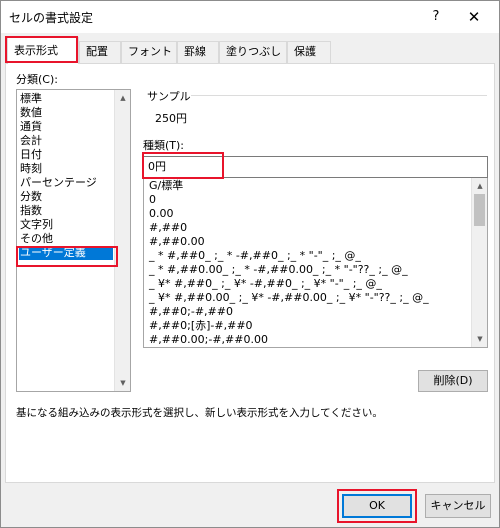 The image size is (500, 528). I want to click on tab-bar: 表示形式 配置 フォント 罫線 塗りつぶし 保護, so click(250, 50).